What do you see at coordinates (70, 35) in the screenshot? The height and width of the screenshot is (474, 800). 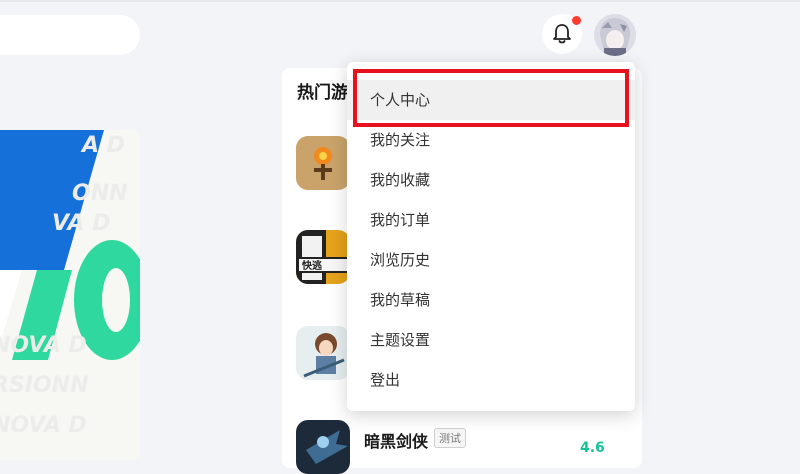 I see `search-input` at bounding box center [70, 35].